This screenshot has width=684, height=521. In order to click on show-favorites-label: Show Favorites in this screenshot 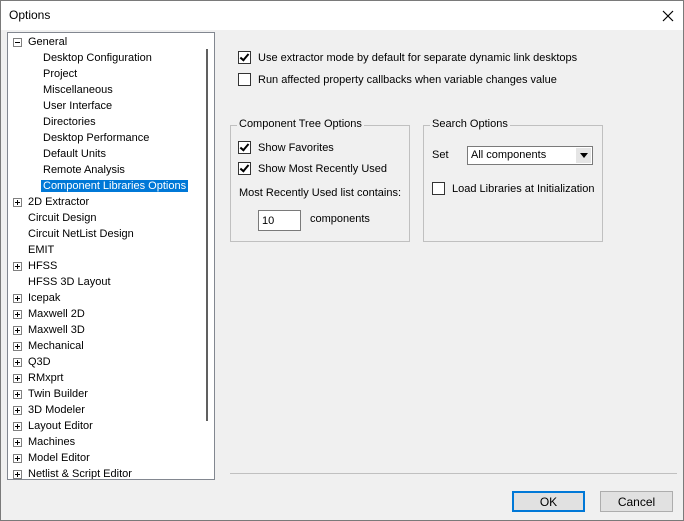, I will do `click(296, 147)`.